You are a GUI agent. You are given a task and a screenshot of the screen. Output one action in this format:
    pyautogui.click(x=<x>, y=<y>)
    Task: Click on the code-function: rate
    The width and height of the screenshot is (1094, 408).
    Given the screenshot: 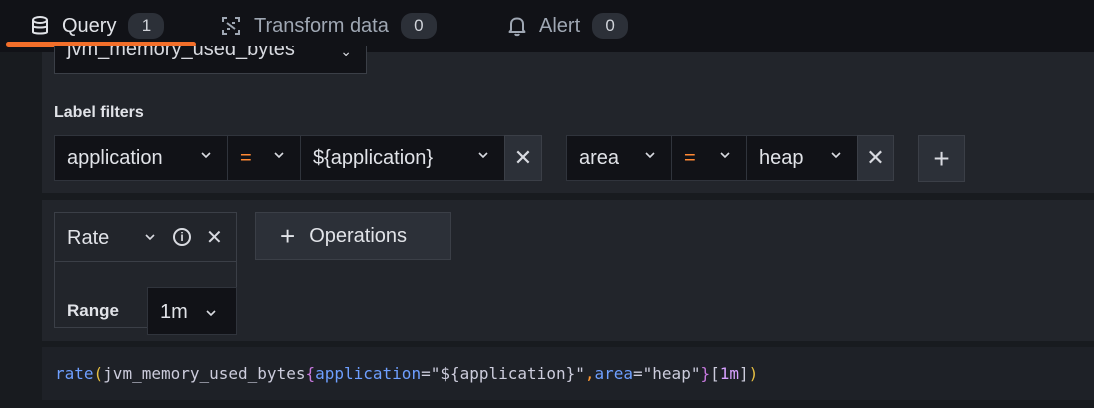 What is the action you would take?
    pyautogui.click(x=74, y=373)
    